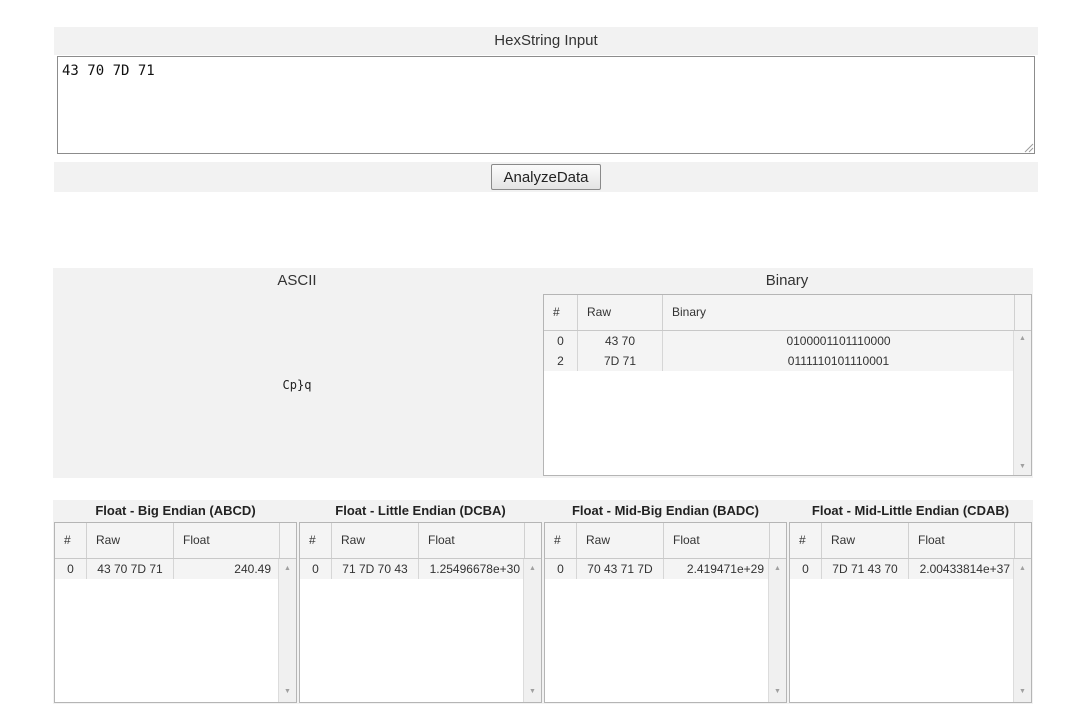 The height and width of the screenshot is (720, 1079). I want to click on row-raw: 43 70, so click(620, 341).